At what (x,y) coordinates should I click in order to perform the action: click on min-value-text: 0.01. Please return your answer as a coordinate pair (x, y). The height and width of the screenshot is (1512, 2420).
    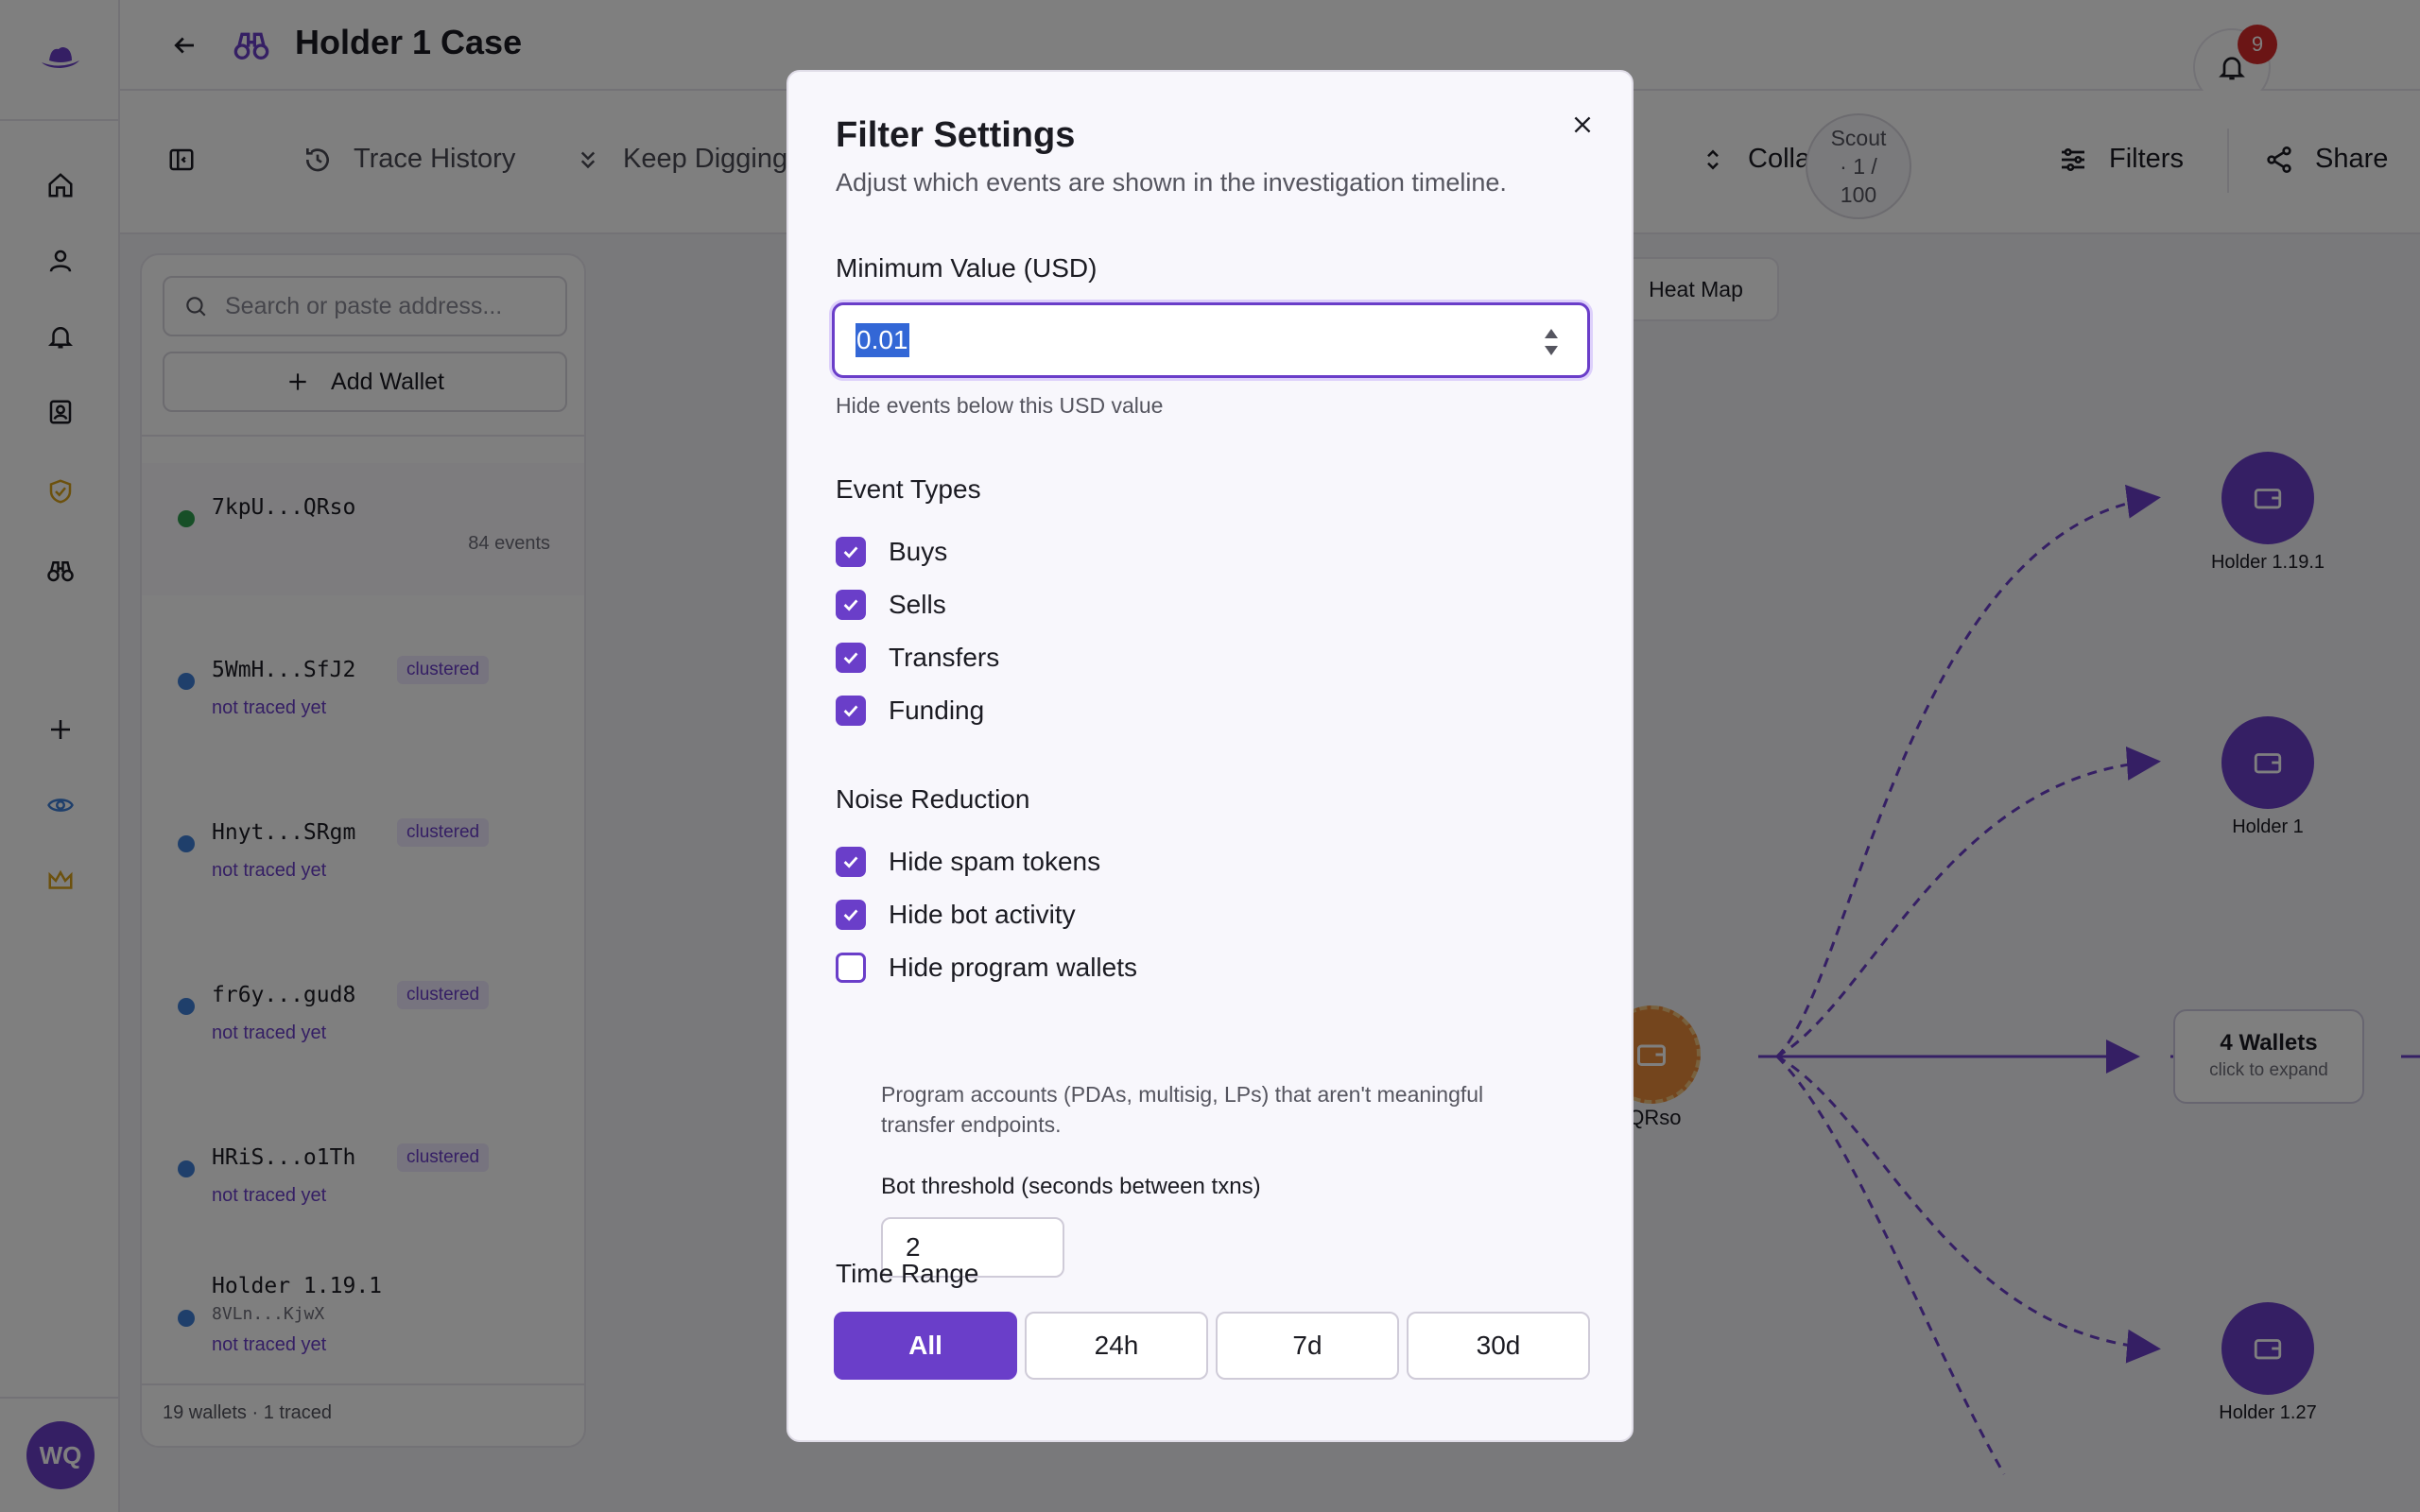
    Looking at the image, I should click on (882, 340).